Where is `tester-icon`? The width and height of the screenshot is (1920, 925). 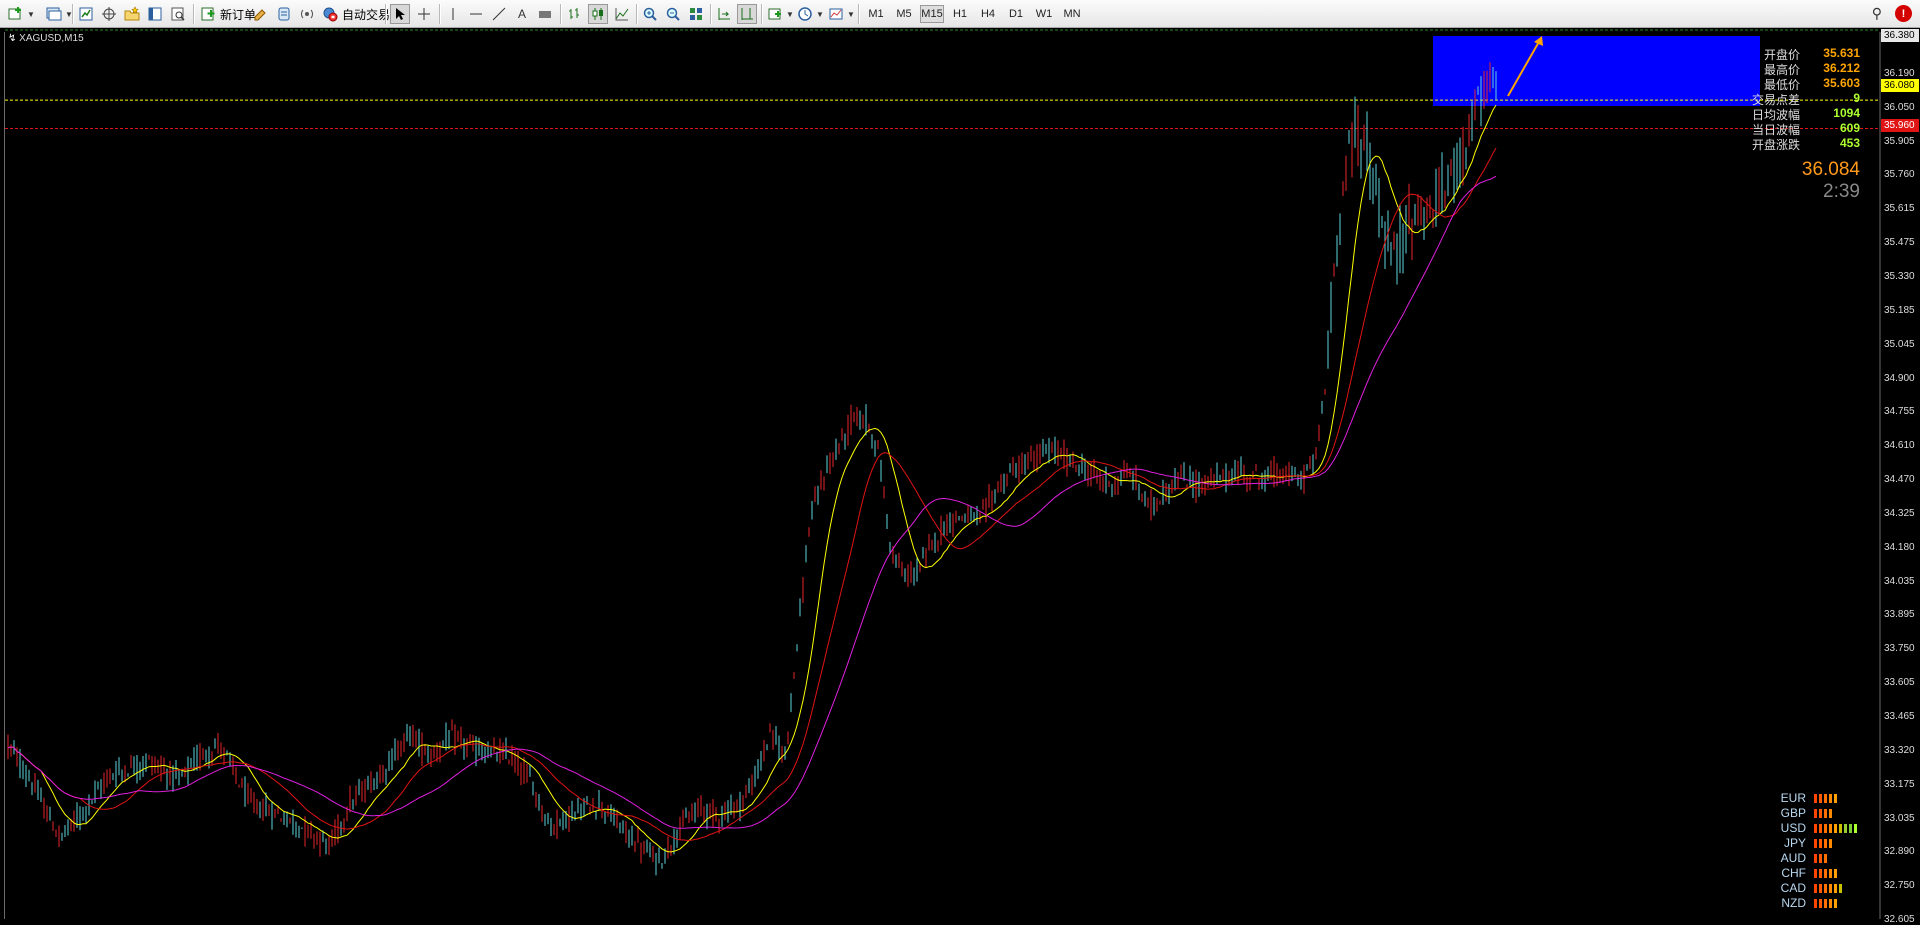 tester-icon is located at coordinates (178, 14).